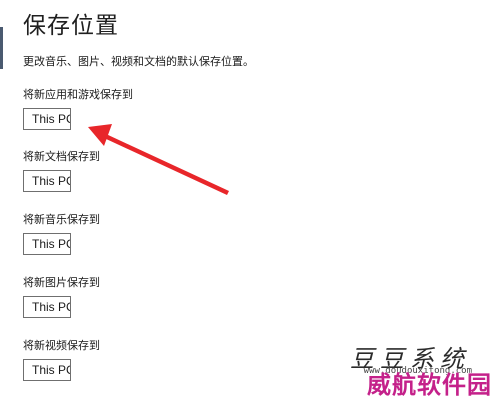 This screenshot has width=500, height=401. Describe the element at coordinates (61, 156) in the screenshot. I see `setting-label: 将新文档保存到` at that location.